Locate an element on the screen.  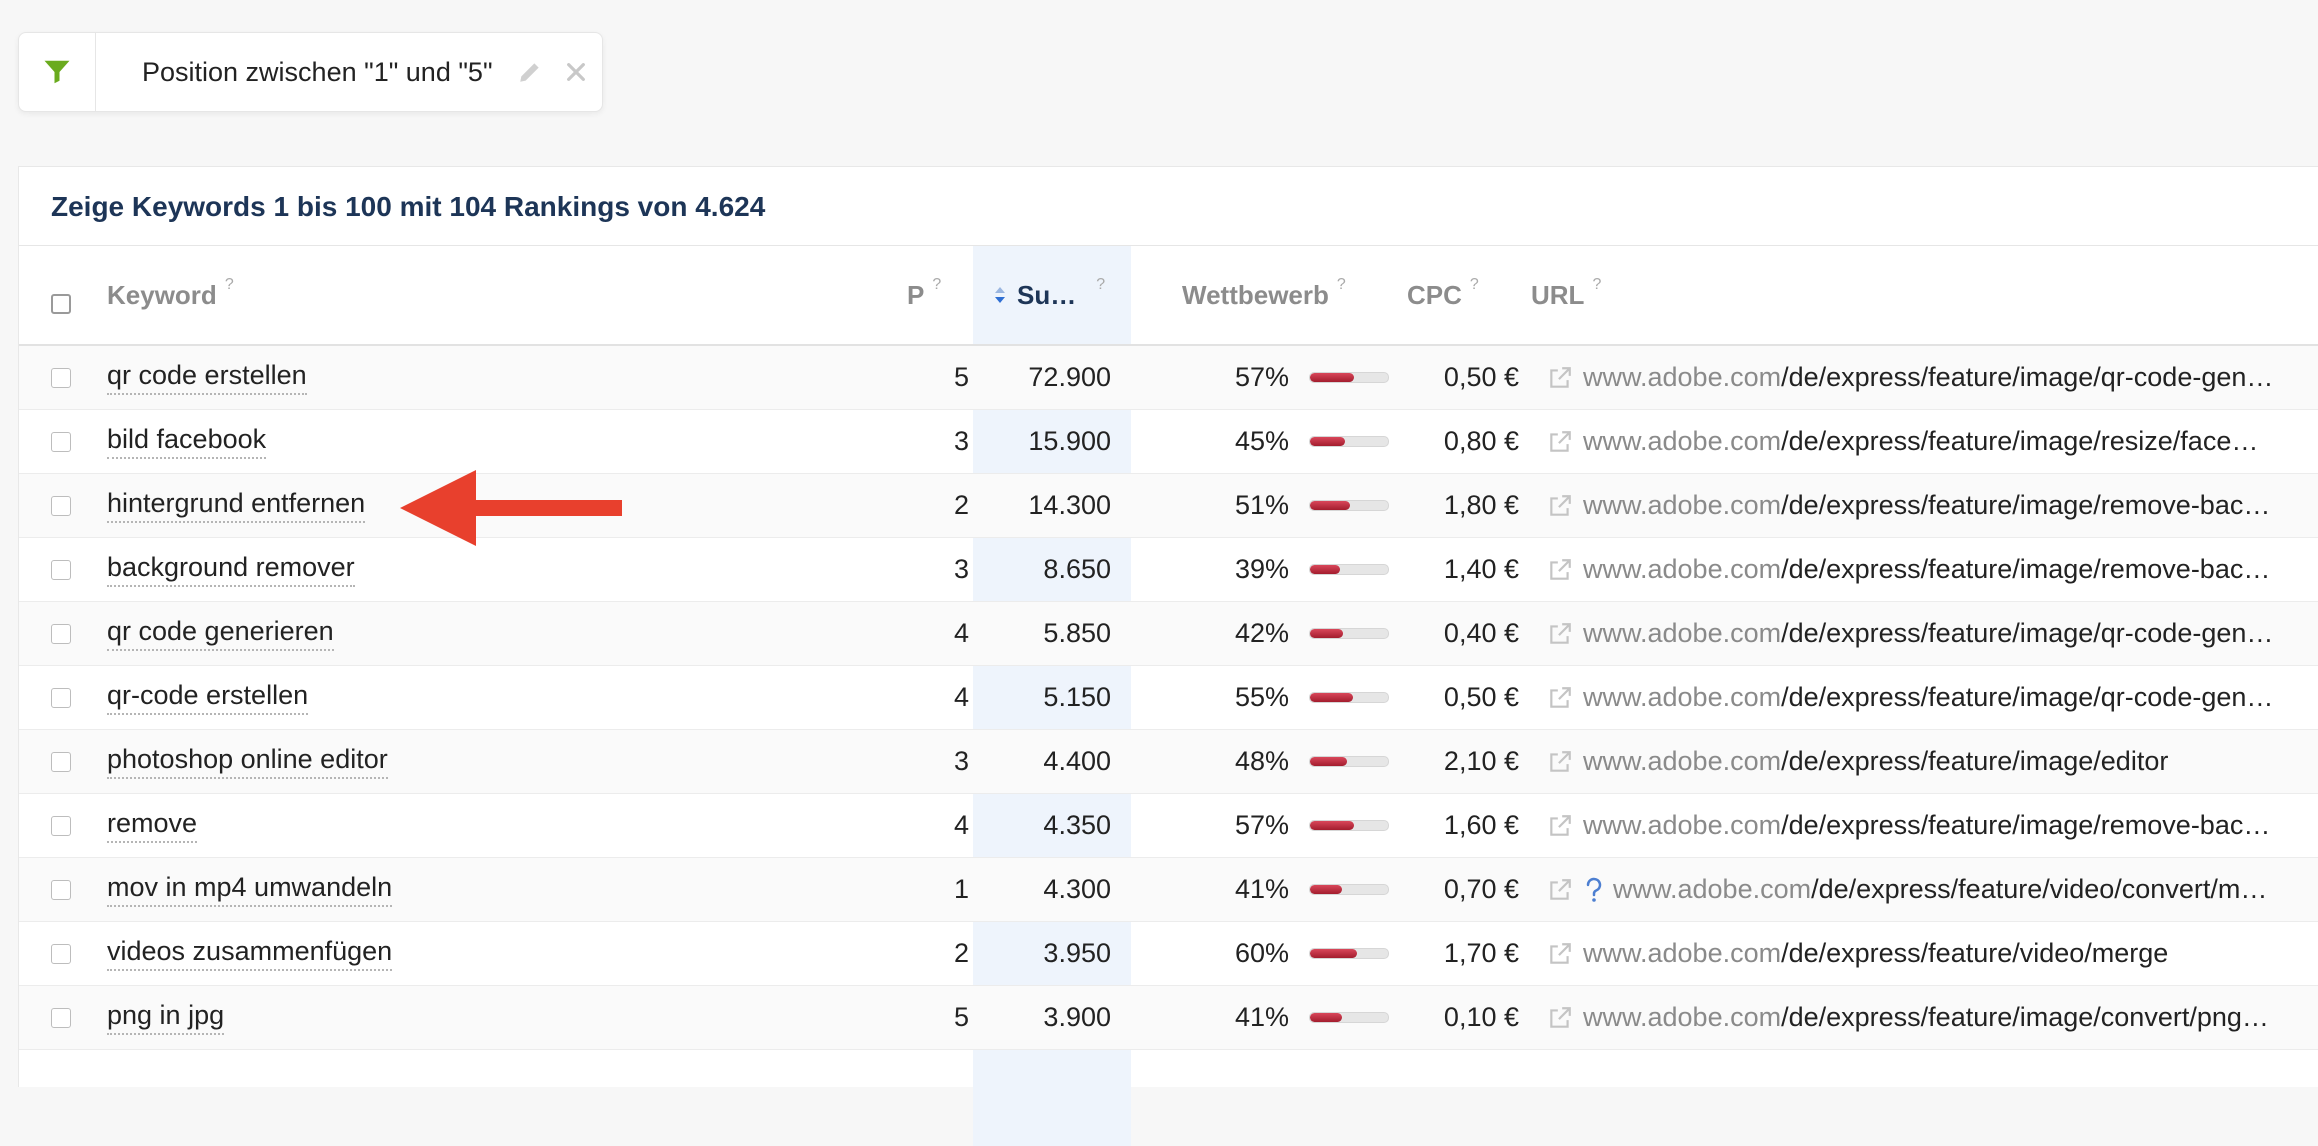
column-header-url: URL? is located at coordinates (1566, 295).